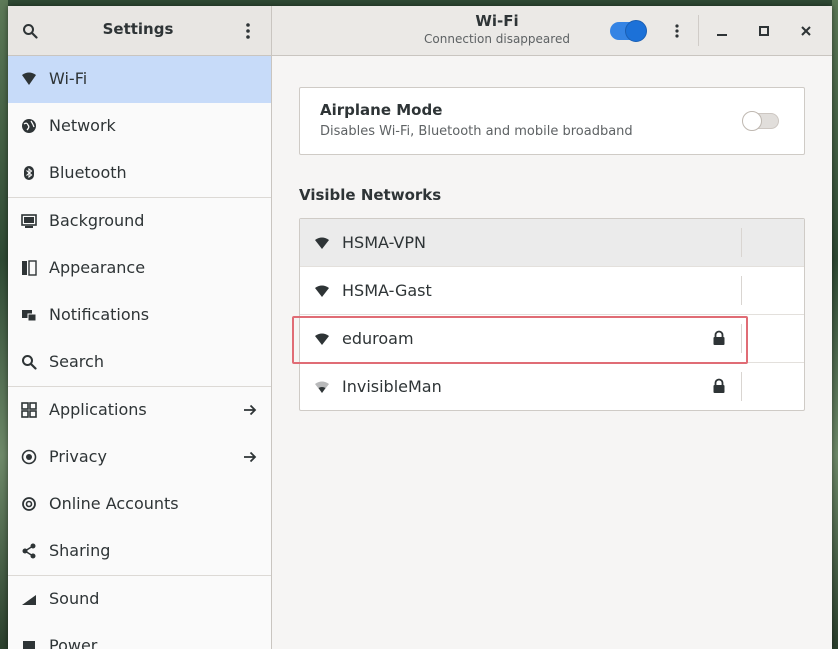 This screenshot has width=838, height=649. Describe the element at coordinates (29, 126) in the screenshot. I see `network-icon` at that location.